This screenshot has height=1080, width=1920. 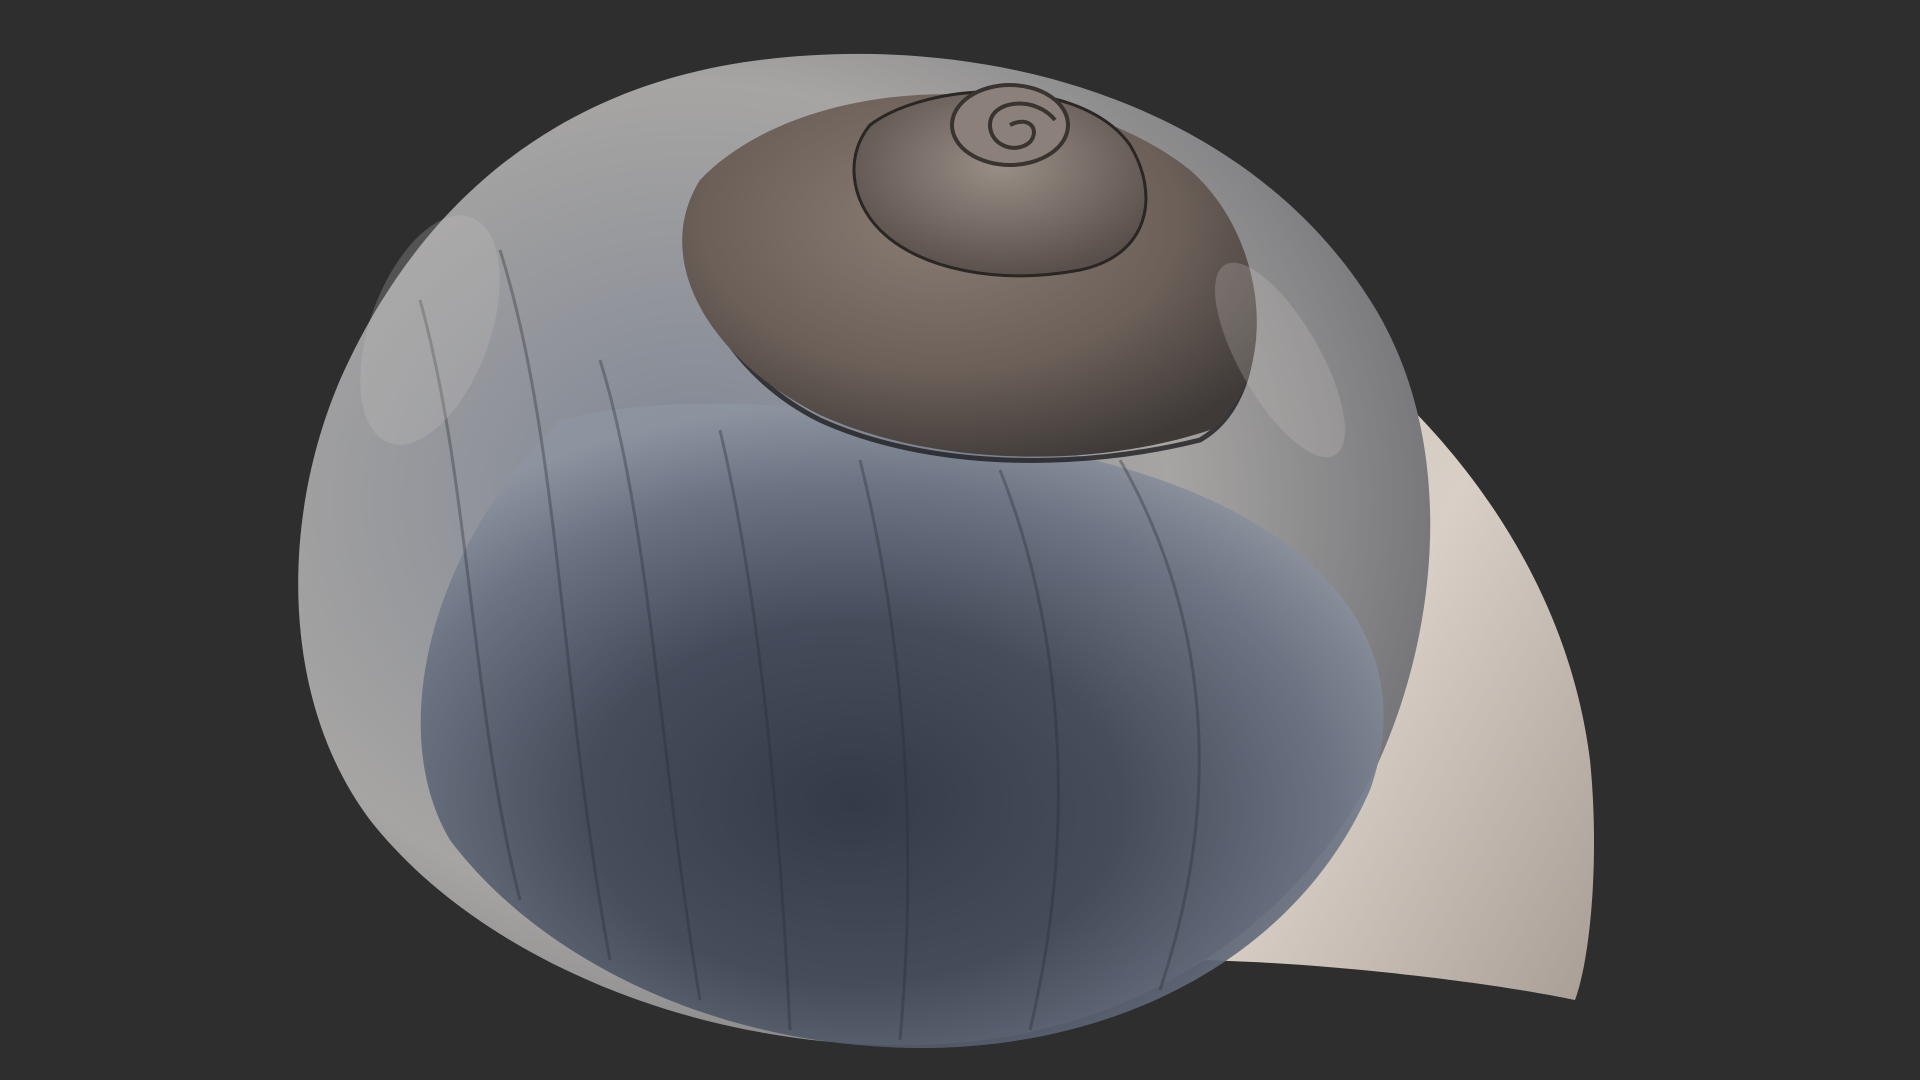 What do you see at coordinates (1010, 125) in the screenshot?
I see `shell-apex-spiral` at bounding box center [1010, 125].